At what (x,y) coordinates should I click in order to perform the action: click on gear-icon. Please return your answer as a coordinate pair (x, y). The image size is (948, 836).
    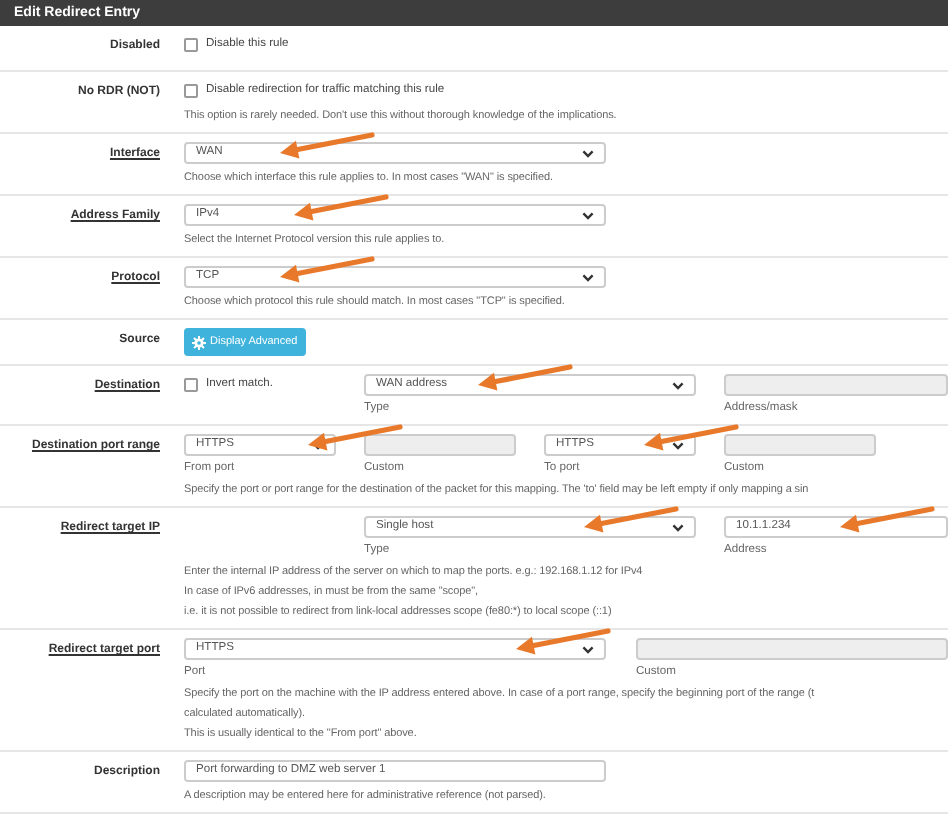
    Looking at the image, I should click on (199, 342).